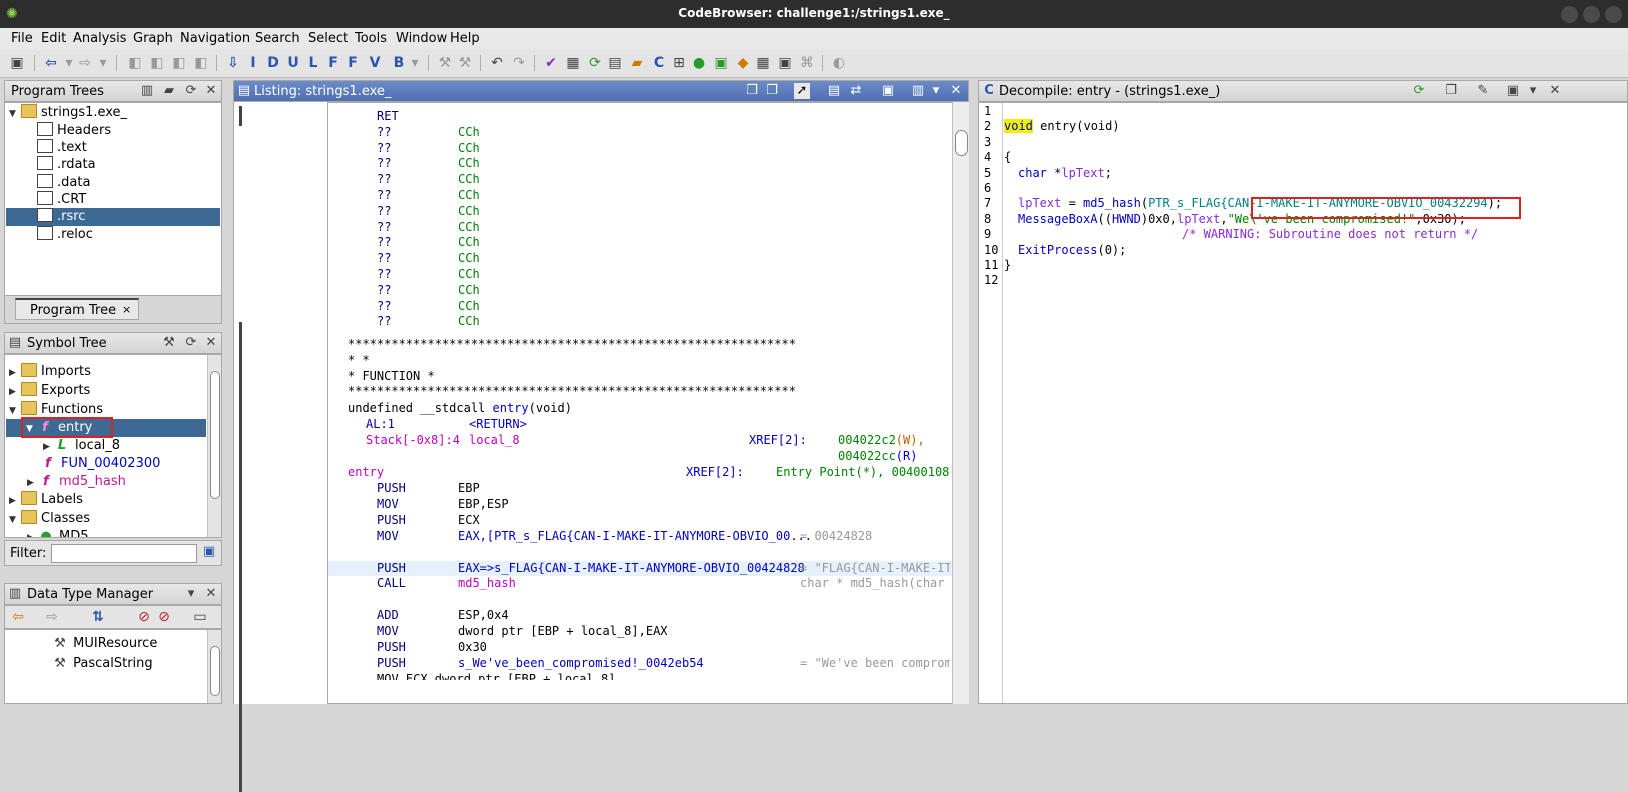  Describe the element at coordinates (375, 63) in the screenshot. I see `v-icon: V` at that location.